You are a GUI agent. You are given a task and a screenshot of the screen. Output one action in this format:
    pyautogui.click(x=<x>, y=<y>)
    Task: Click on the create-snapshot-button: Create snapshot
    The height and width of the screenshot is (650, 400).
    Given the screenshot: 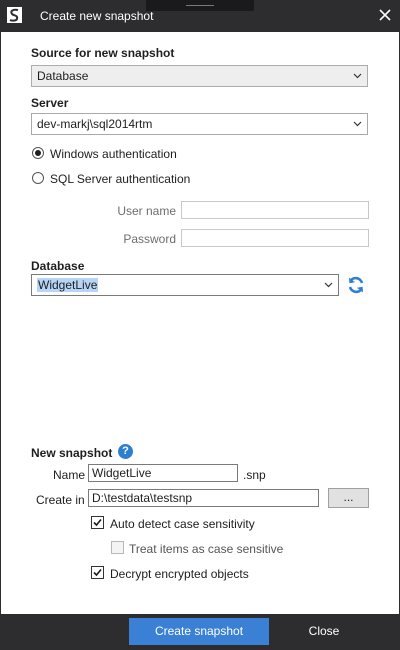 What is the action you would take?
    pyautogui.click(x=199, y=631)
    